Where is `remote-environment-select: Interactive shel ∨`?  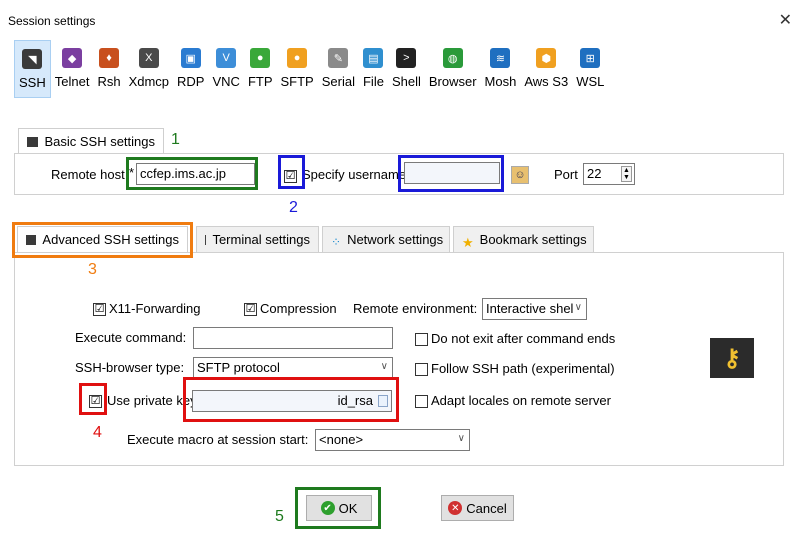 remote-environment-select: Interactive shel ∨ is located at coordinates (534, 309).